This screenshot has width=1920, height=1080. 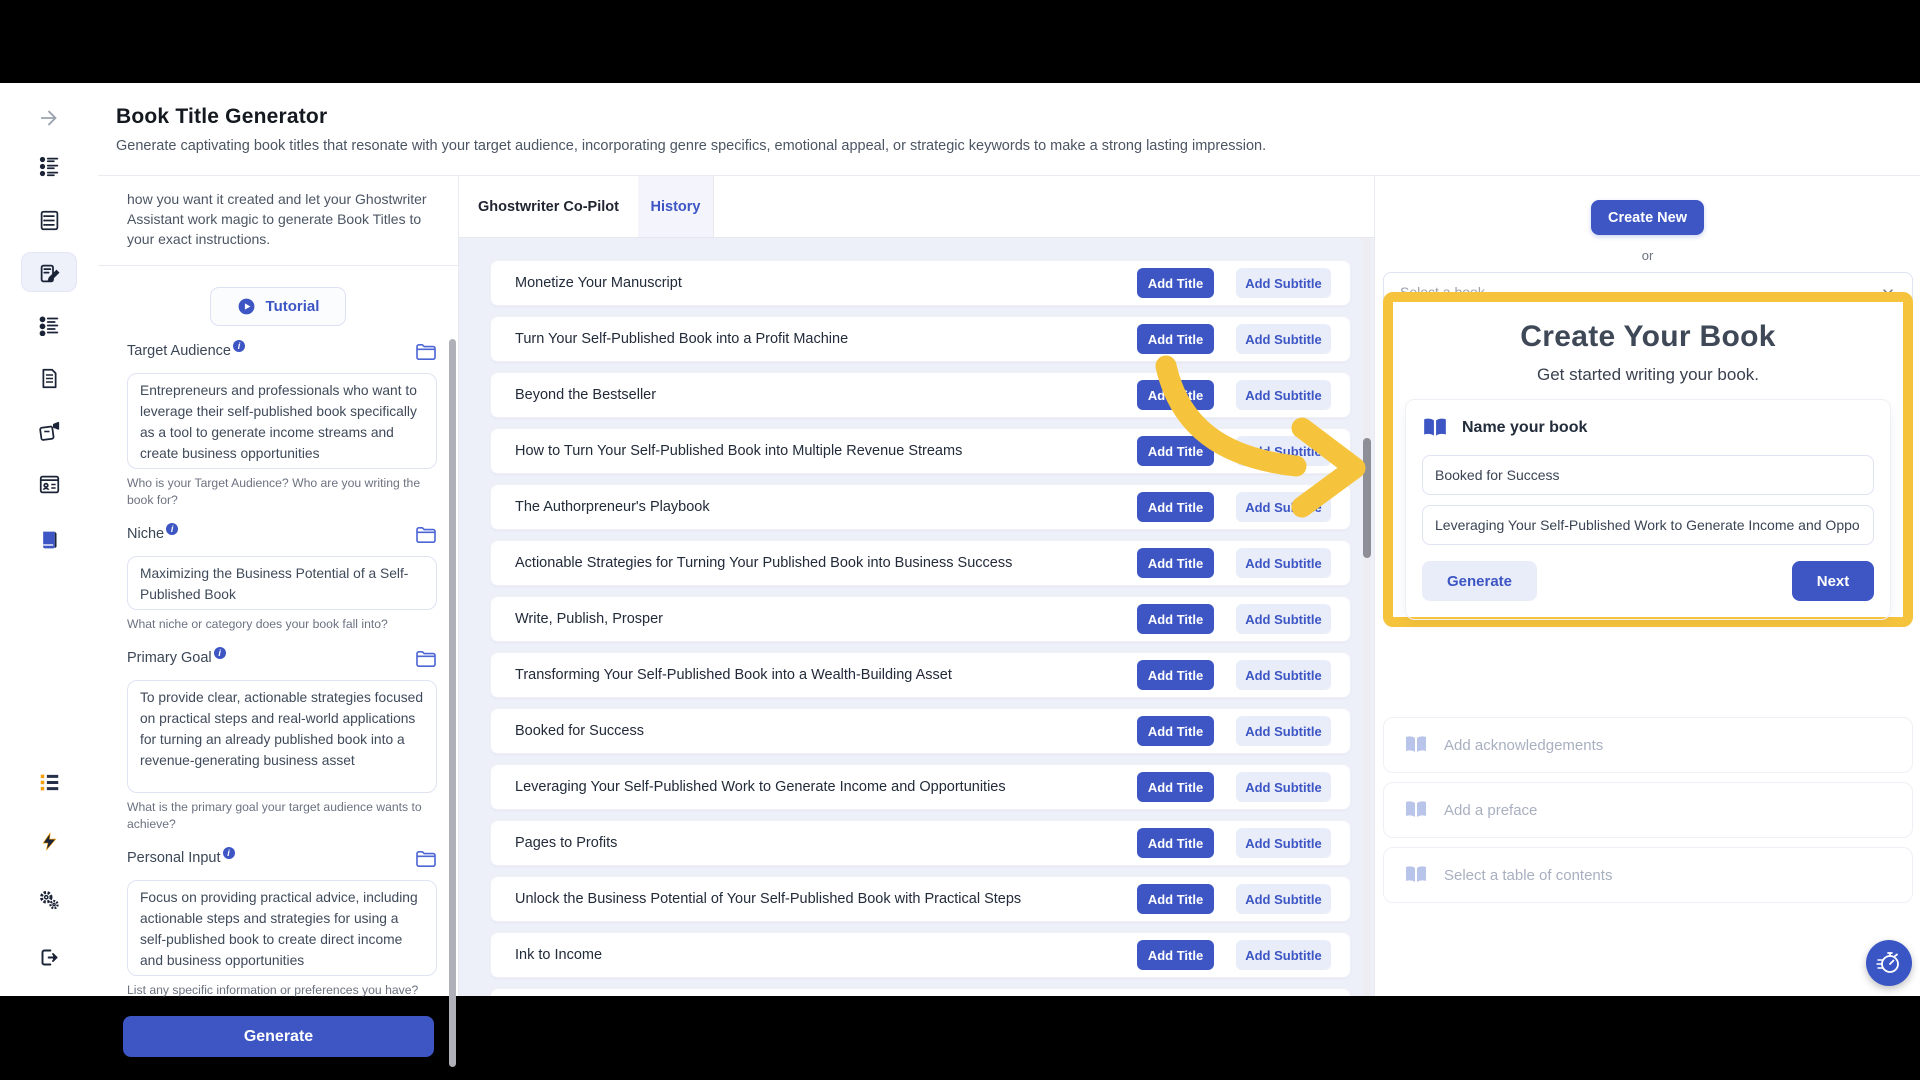 What do you see at coordinates (1647, 255) in the screenshot?
I see `or-separator: or` at bounding box center [1647, 255].